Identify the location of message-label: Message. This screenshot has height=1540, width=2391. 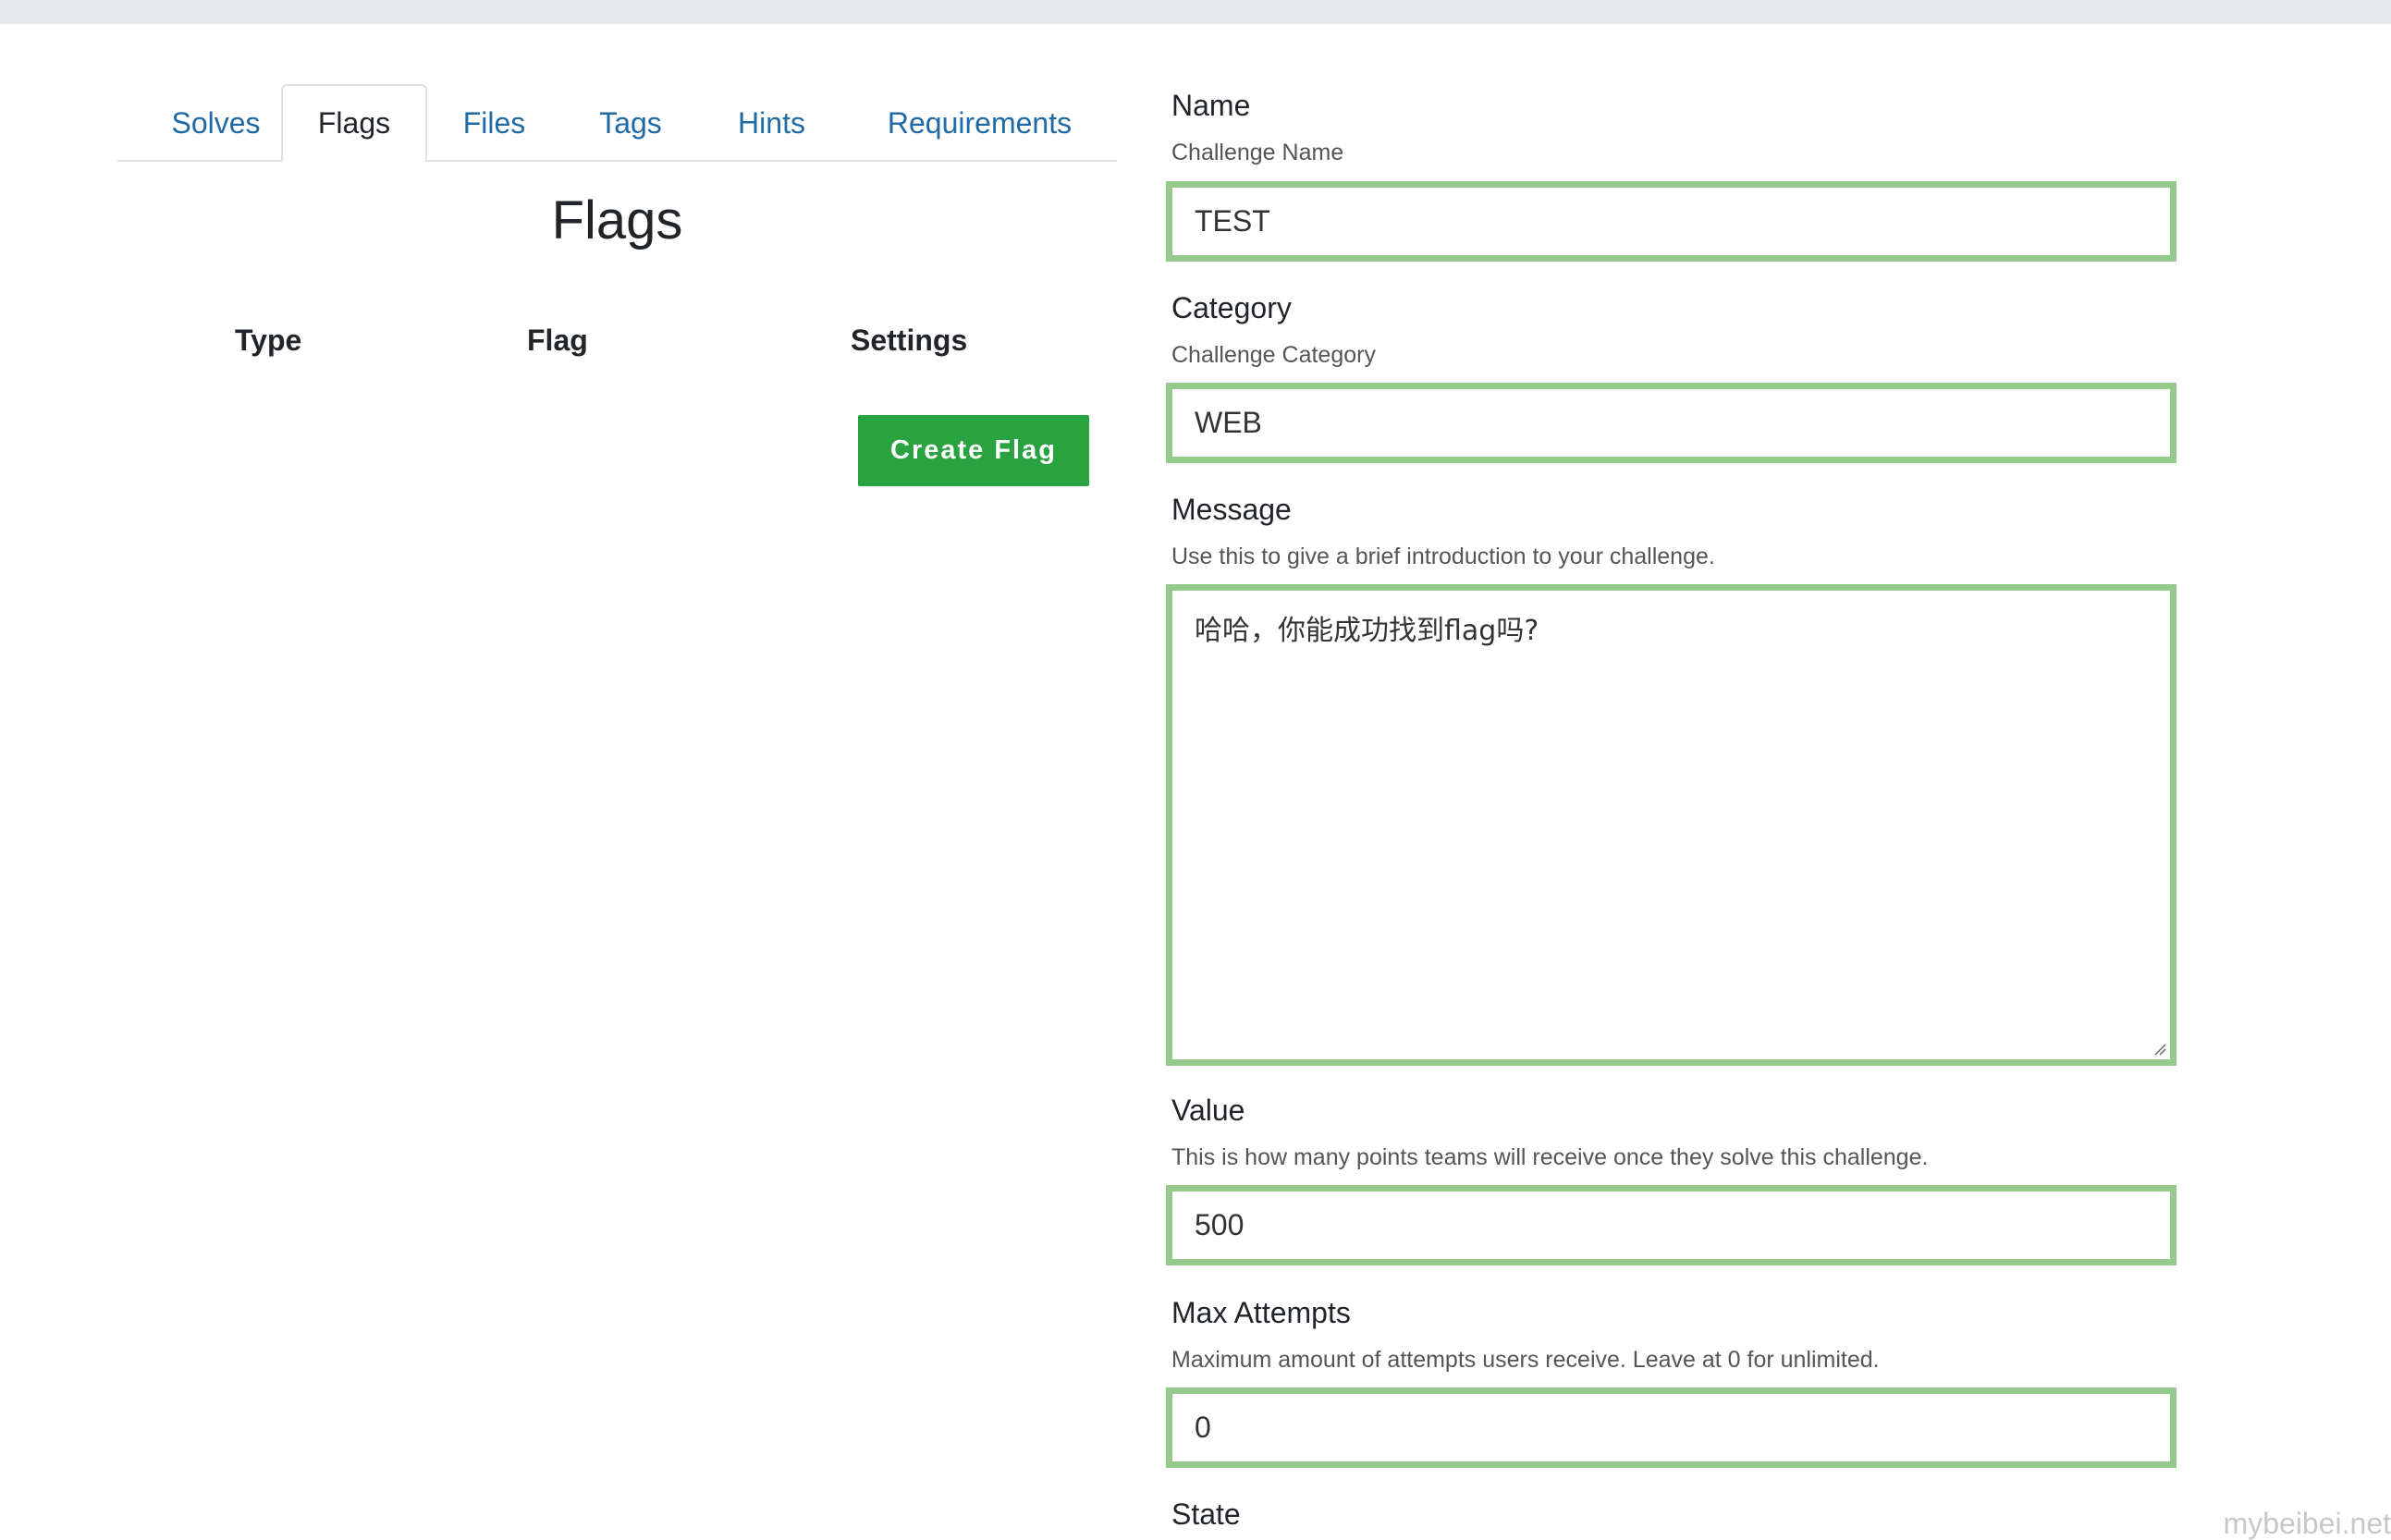
(1231, 509).